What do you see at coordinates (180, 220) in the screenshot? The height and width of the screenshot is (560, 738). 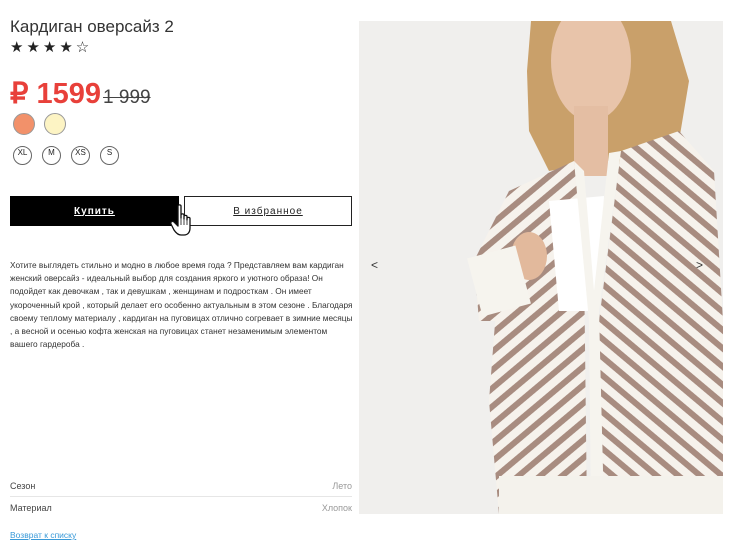 I see `hand-pointer-cursor-icon` at bounding box center [180, 220].